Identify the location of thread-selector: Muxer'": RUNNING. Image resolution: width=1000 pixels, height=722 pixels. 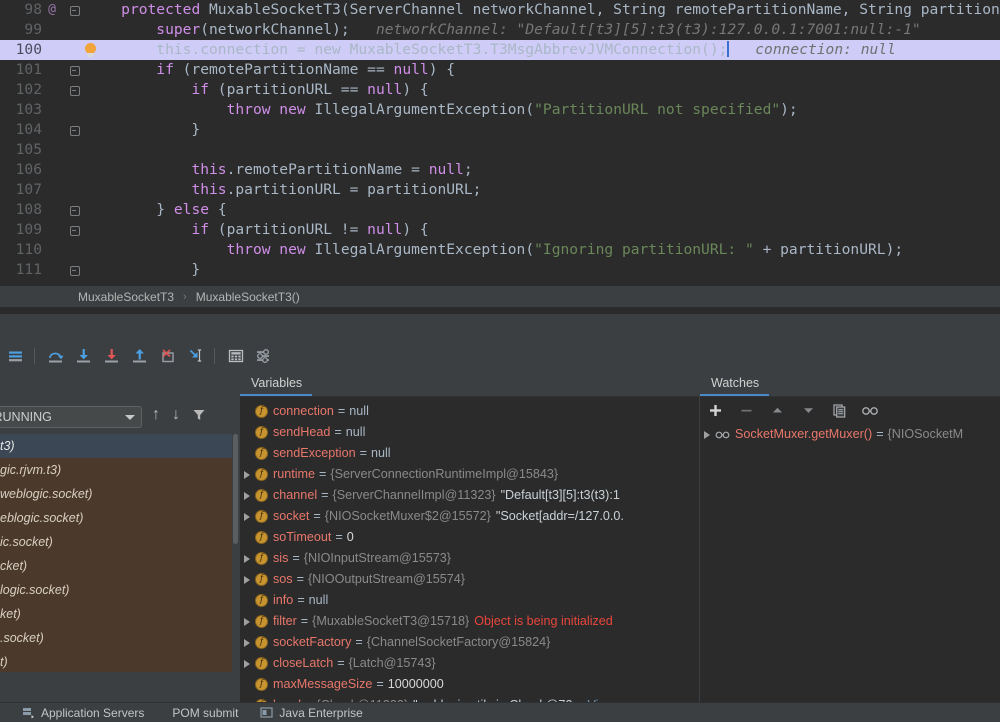
(71, 417).